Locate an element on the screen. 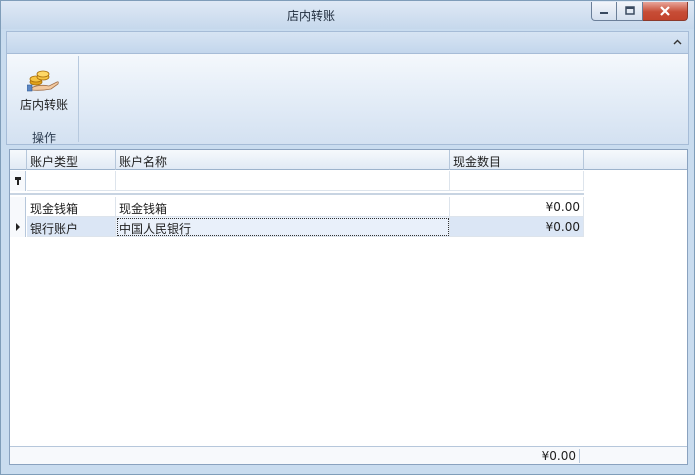 Image resolution: width=695 pixels, height=475 pixels. cell-account-type: 银行账户 is located at coordinates (71, 227).